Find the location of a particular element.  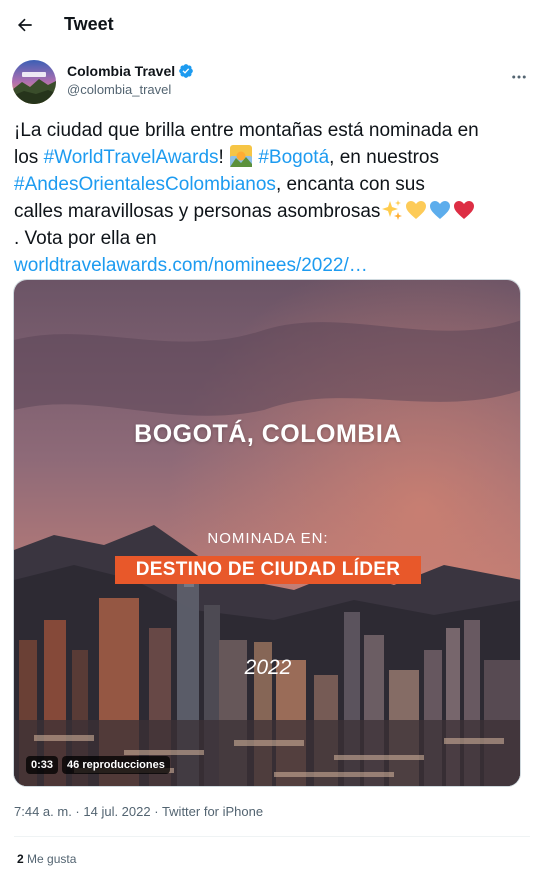

tweet-source: Twitter for iPhone is located at coordinates (212, 811).